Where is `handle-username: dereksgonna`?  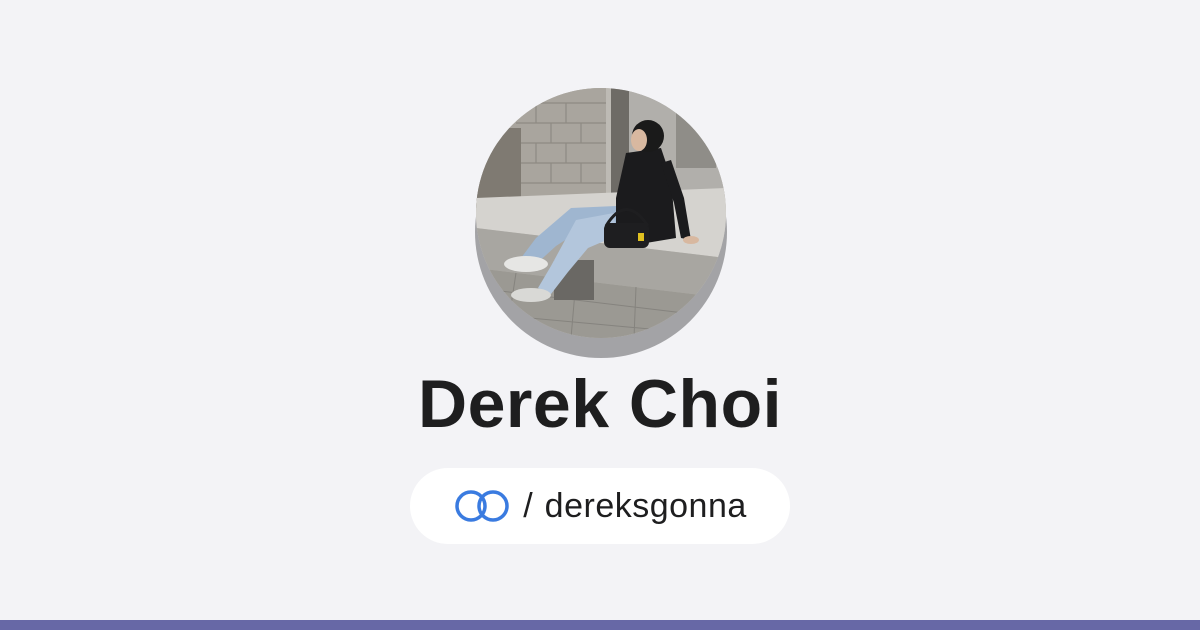
handle-username: dereksgonna is located at coordinates (645, 506).